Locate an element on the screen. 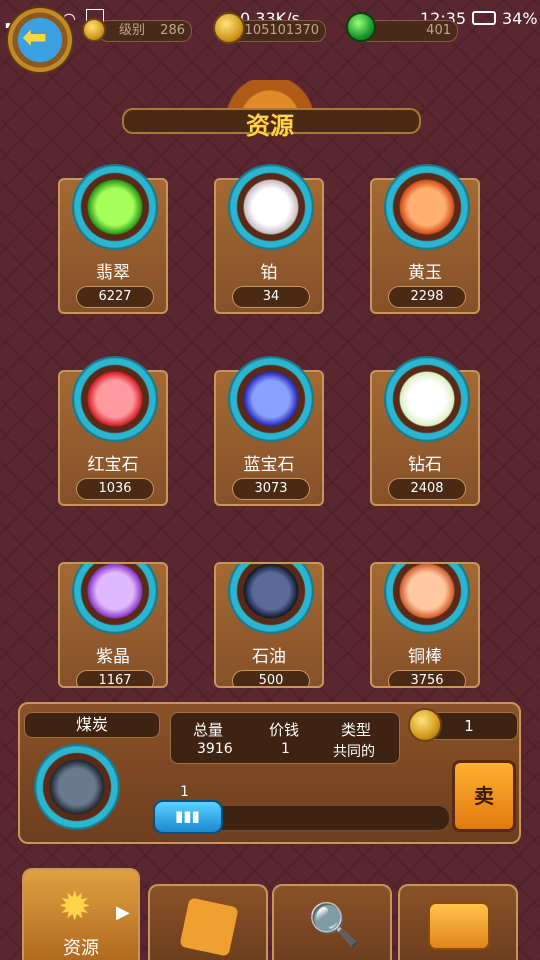 The height and width of the screenshot is (960, 540). resource-count: 3073 is located at coordinates (271, 489).